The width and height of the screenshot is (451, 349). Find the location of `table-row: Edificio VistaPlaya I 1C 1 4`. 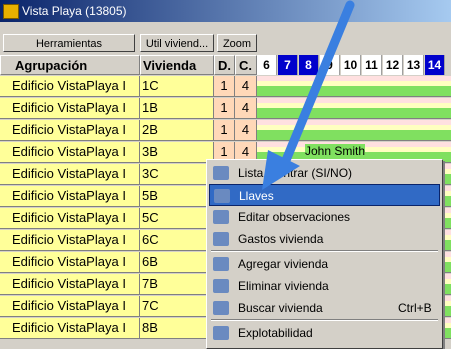

table-row: Edificio VistaPlaya I 1C 1 4 is located at coordinates (225, 86).